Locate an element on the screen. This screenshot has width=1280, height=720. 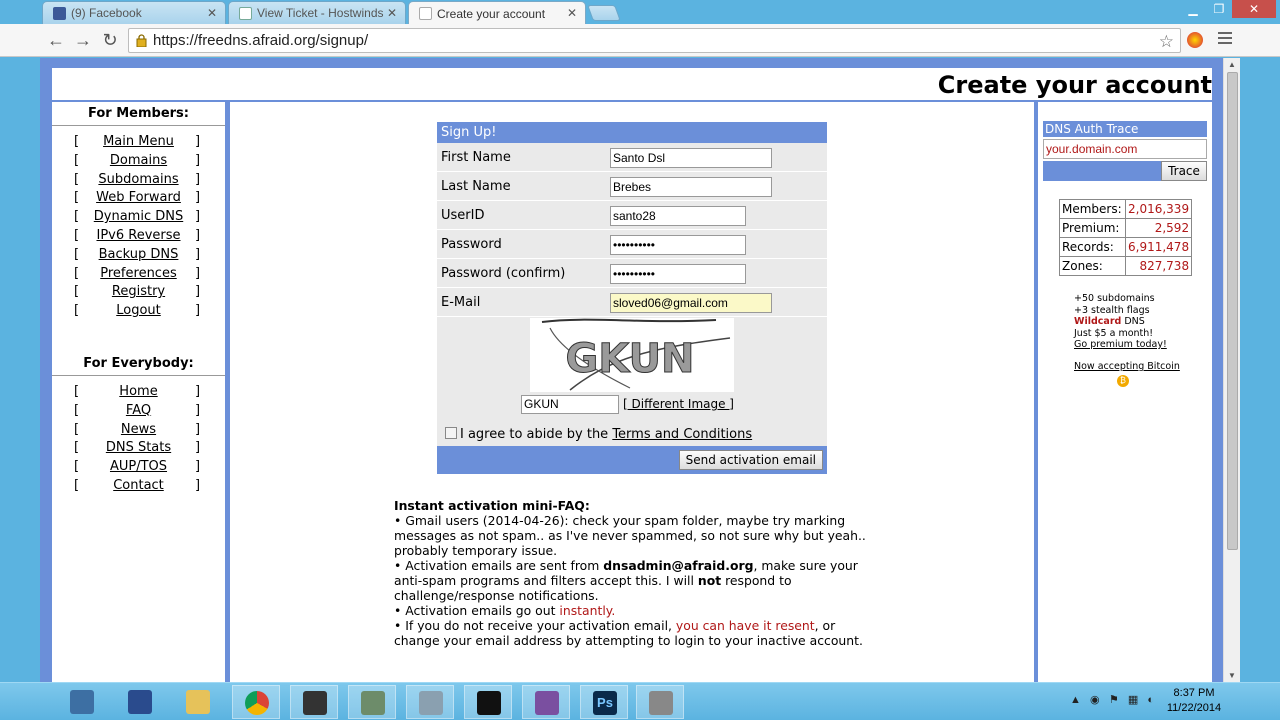
sidebar-item: [Main Menu] is located at coordinates (138, 143).